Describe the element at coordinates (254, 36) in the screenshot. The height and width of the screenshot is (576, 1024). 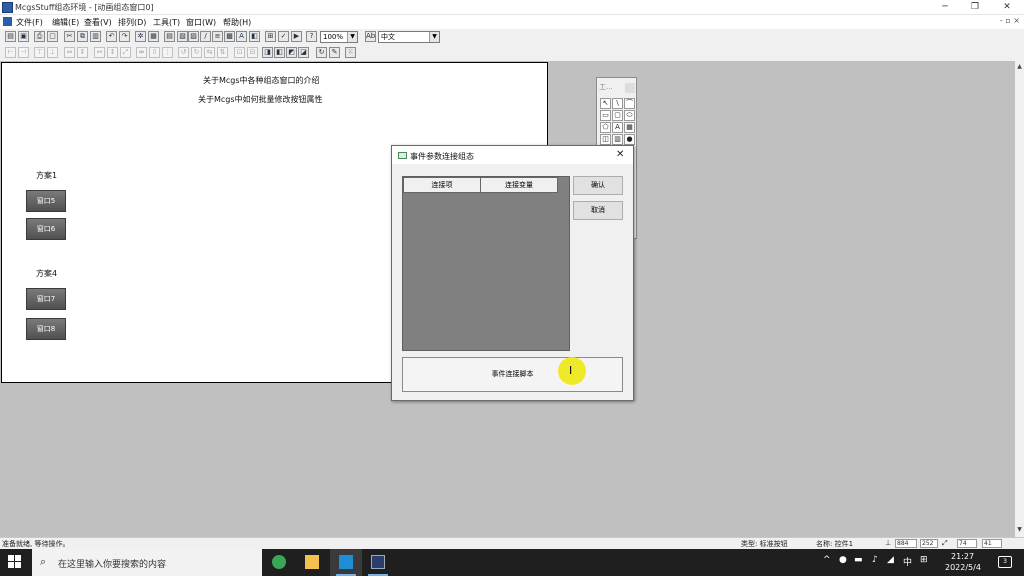
I see `color-icon: ◧` at that location.